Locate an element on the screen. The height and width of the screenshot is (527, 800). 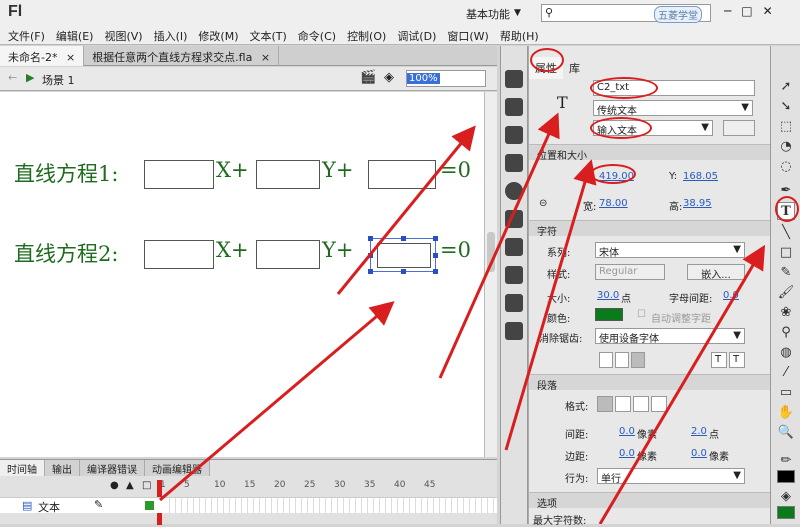
arrow-to-x-value is located at coordinates (550, 305).